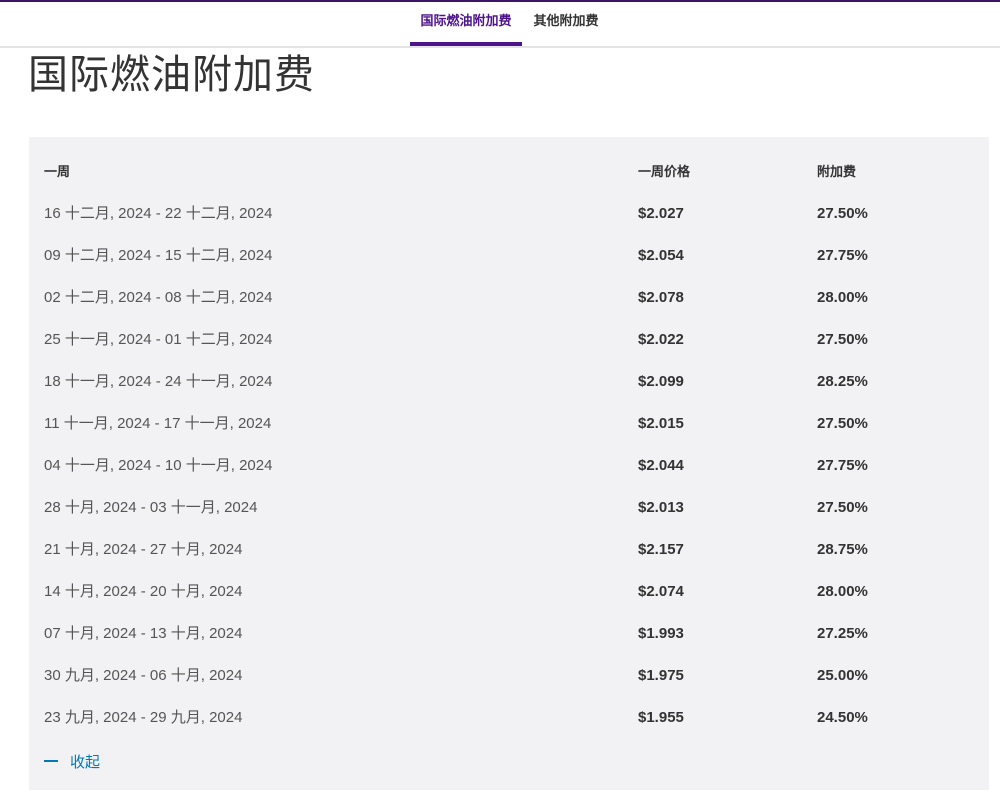 This screenshot has height=800, width=1000. I want to click on table-row: 30 九月, 2024 - 06 十月, 2024 $1.975 25.00%, so click(509, 676).